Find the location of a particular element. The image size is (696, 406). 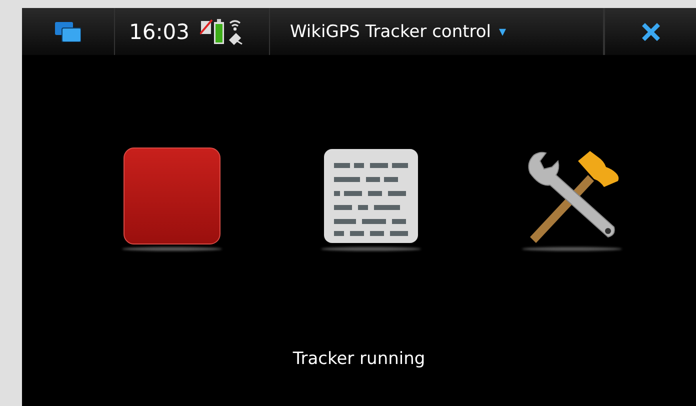

stop-icon is located at coordinates (172, 196).